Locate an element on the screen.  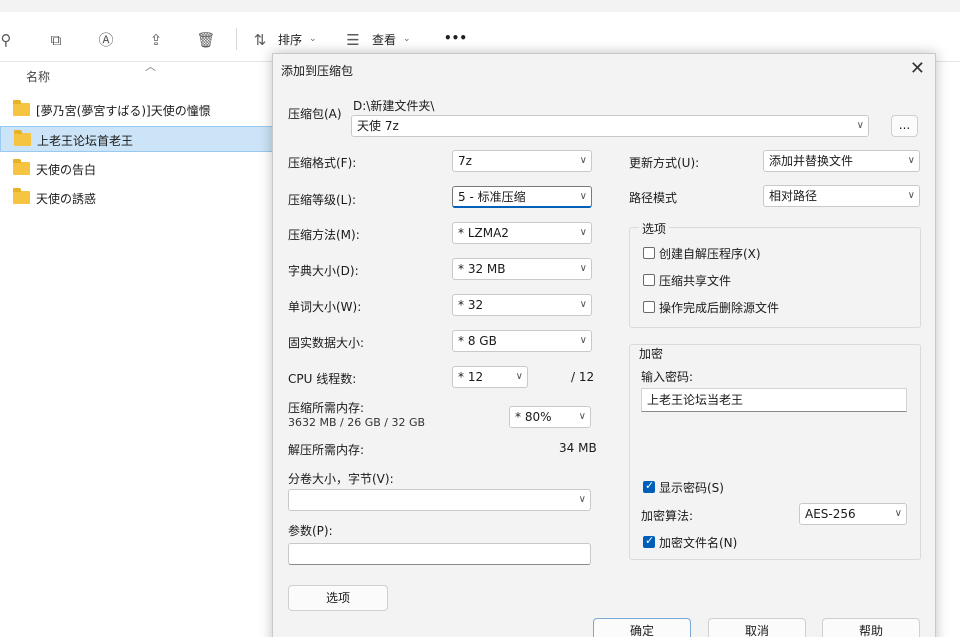
params-input is located at coordinates (439, 554).